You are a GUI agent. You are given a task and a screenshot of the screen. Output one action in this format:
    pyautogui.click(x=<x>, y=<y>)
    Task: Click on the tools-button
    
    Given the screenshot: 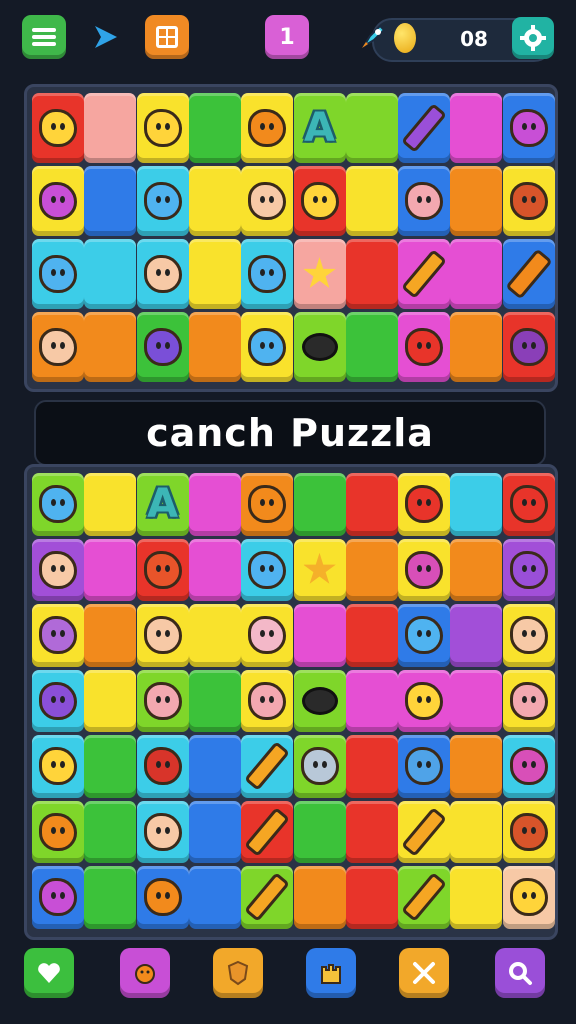 What is the action you would take?
    pyautogui.click(x=424, y=973)
    